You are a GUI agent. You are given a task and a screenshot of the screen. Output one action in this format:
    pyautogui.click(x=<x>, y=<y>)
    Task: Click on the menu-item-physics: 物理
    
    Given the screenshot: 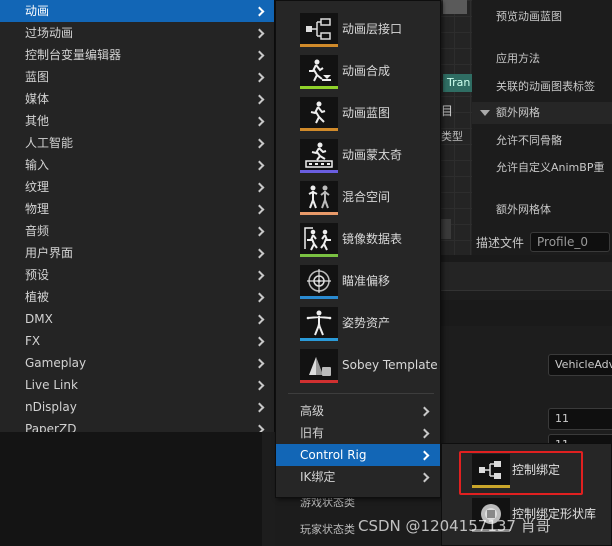 What is the action you would take?
    pyautogui.click(x=137, y=209)
    